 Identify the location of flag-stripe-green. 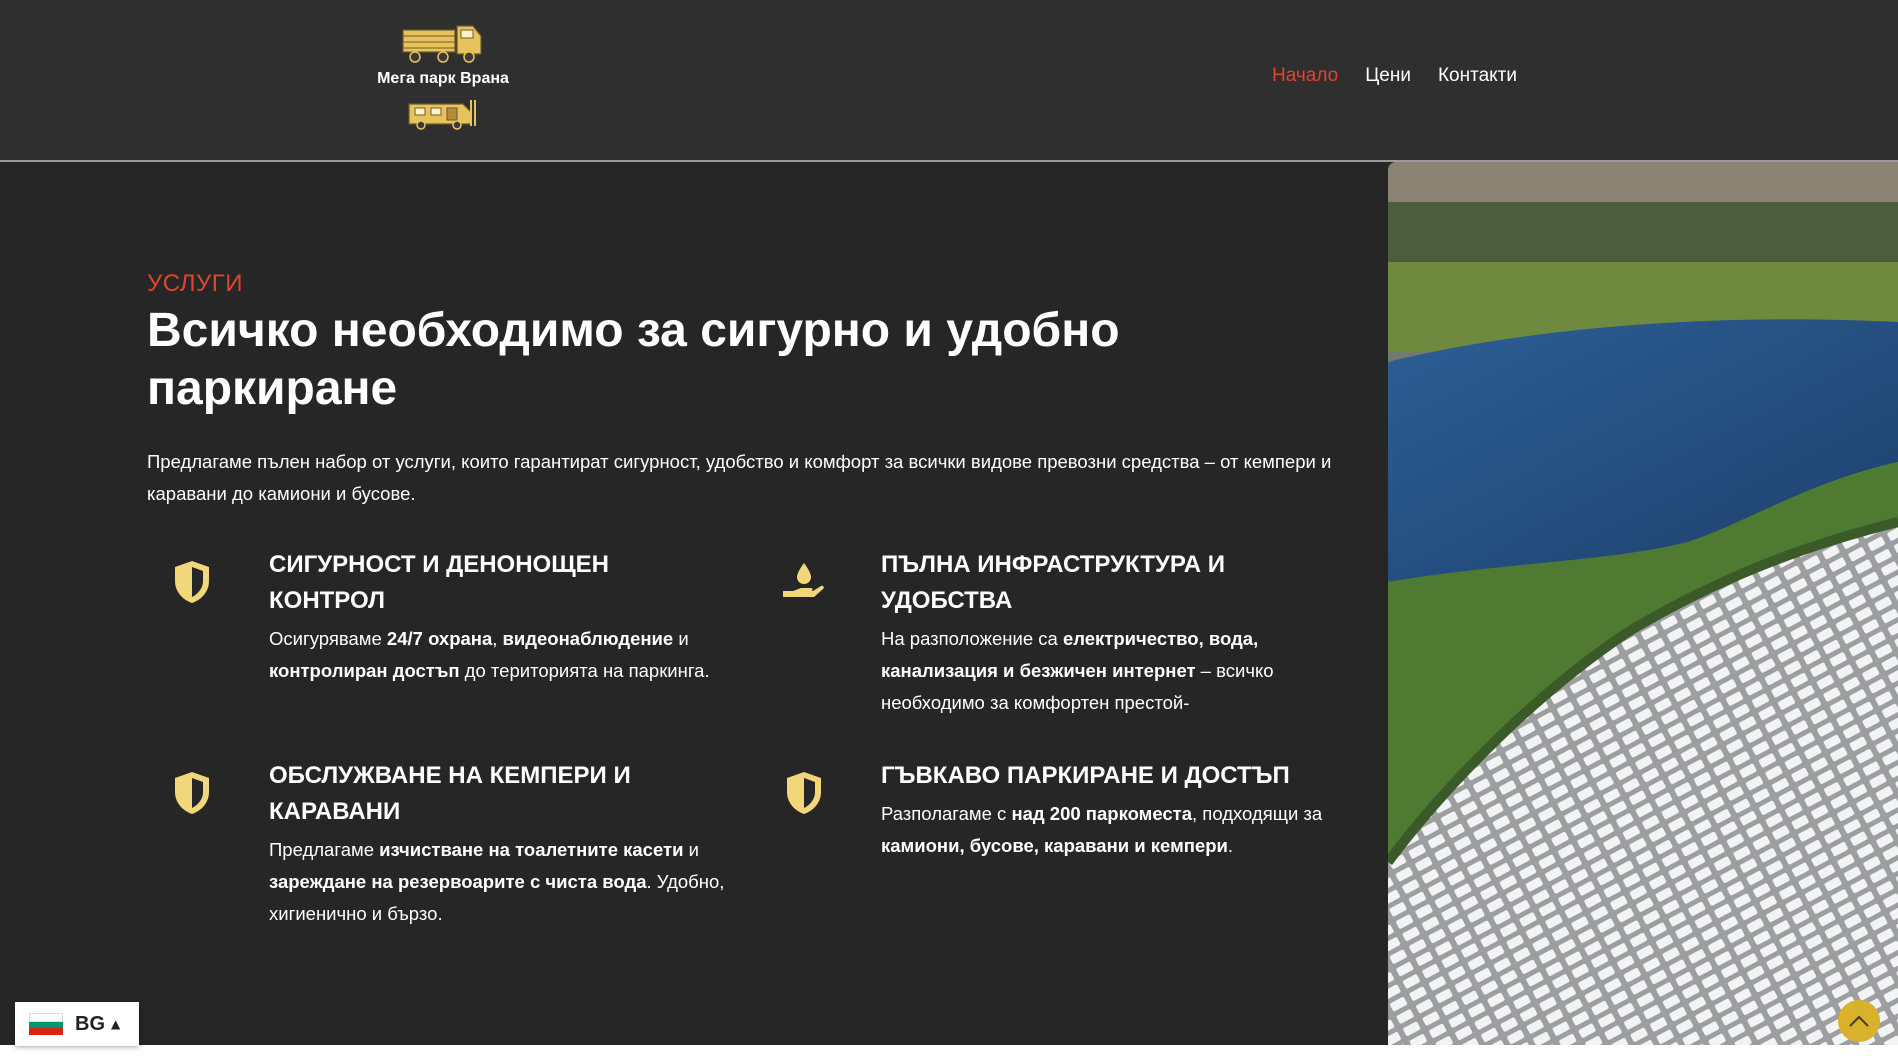
(46, 1025).